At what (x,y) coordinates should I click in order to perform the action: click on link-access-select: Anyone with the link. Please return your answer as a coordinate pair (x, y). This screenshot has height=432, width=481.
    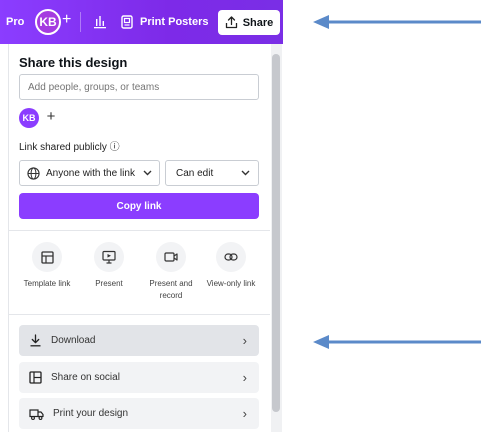
    Looking at the image, I should click on (89, 173).